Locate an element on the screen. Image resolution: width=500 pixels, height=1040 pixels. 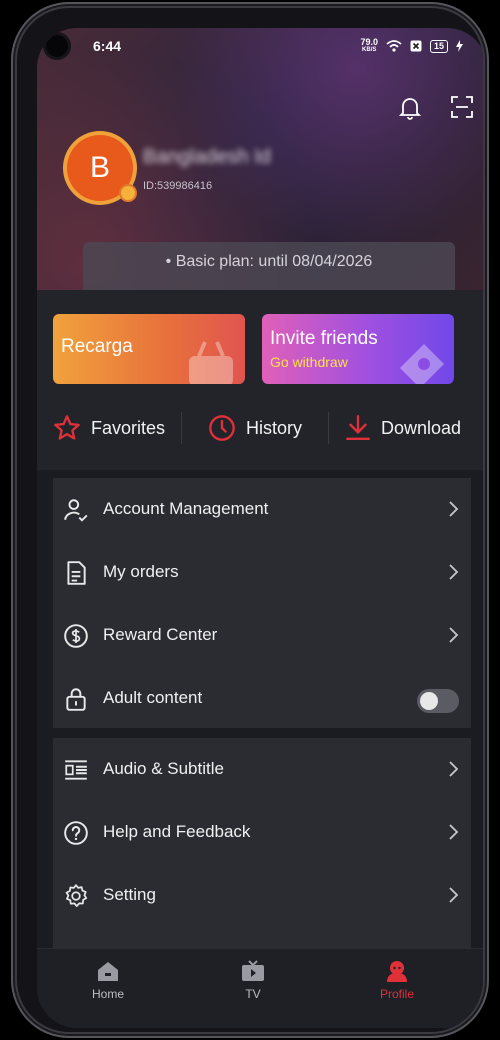
bell-icon is located at coordinates (410, 108).